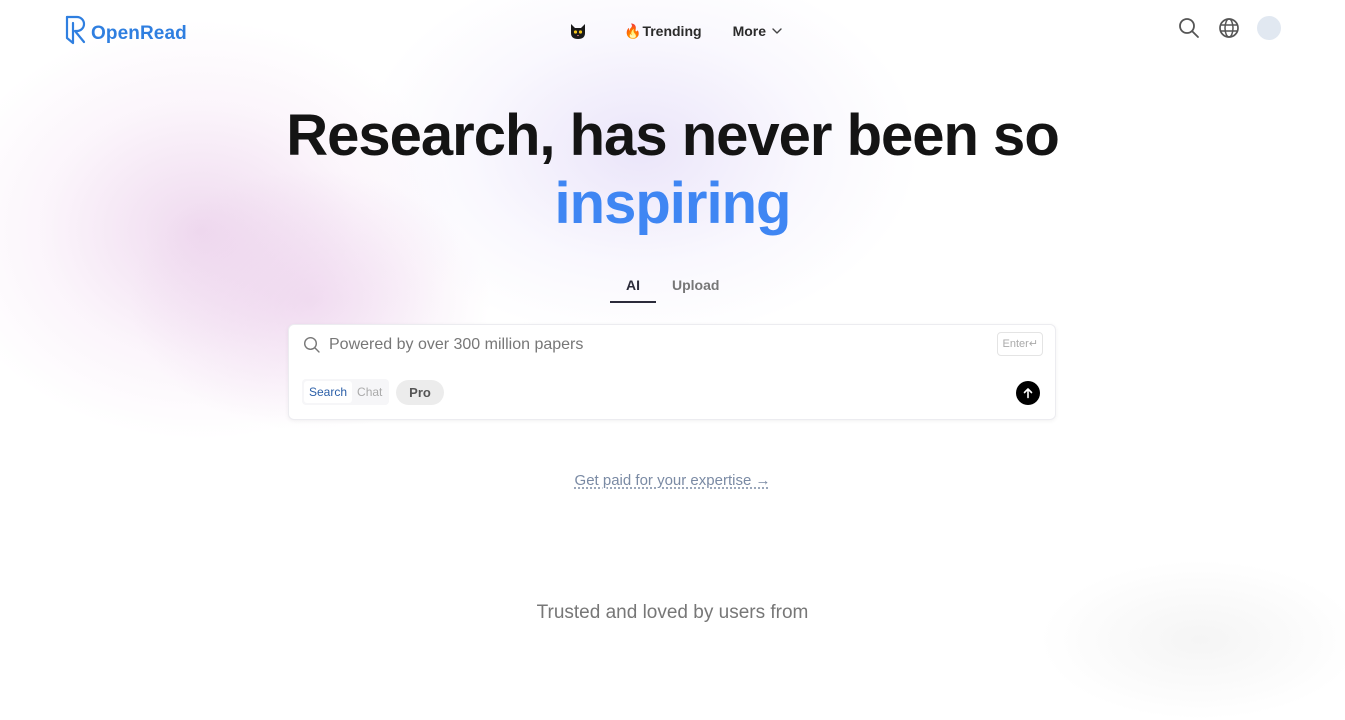  What do you see at coordinates (75, 30) in the screenshot?
I see `openread-logo-icon` at bounding box center [75, 30].